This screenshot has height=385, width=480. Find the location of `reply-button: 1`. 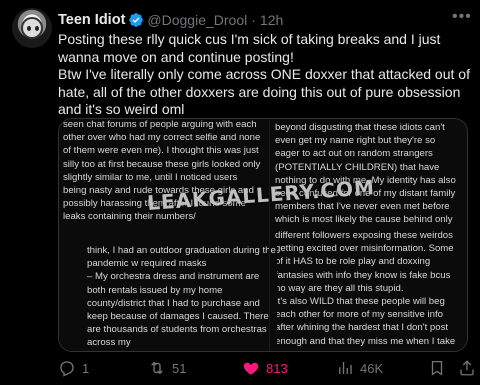

reply-button: 1 is located at coordinates (73, 368).